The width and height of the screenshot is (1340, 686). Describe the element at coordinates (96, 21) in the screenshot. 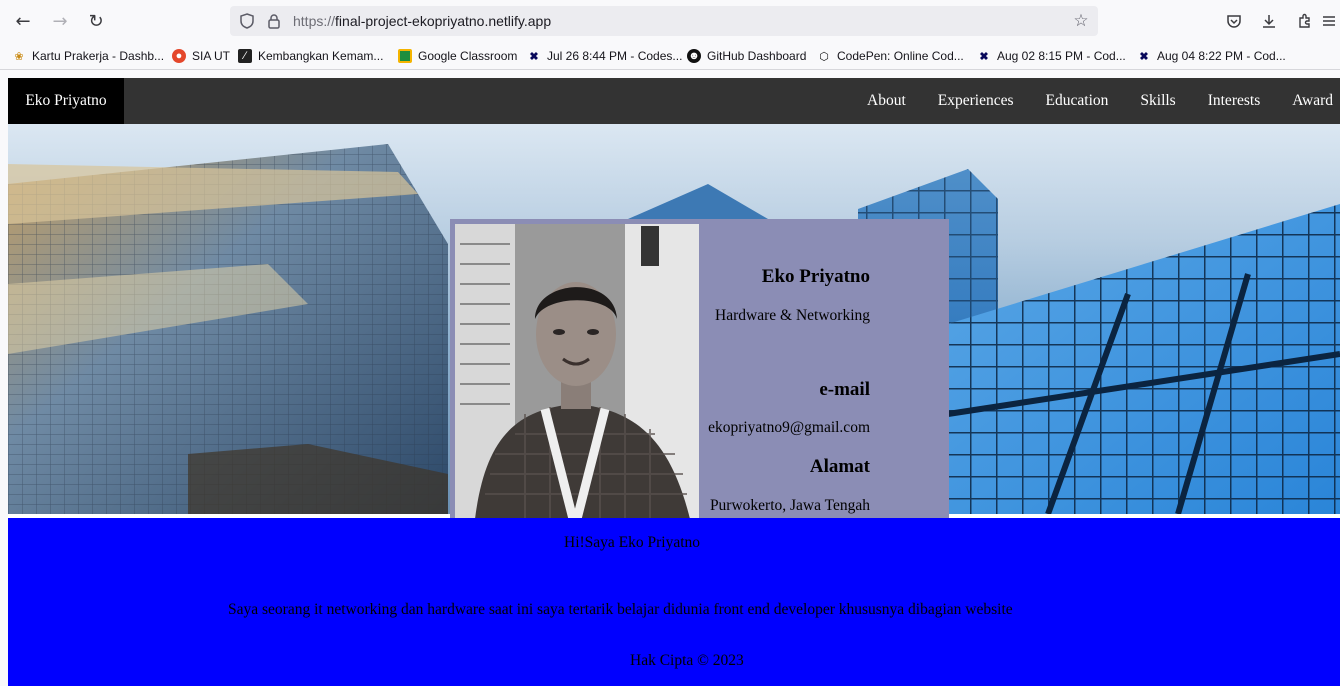

I see `reload-icon: ↻` at that location.